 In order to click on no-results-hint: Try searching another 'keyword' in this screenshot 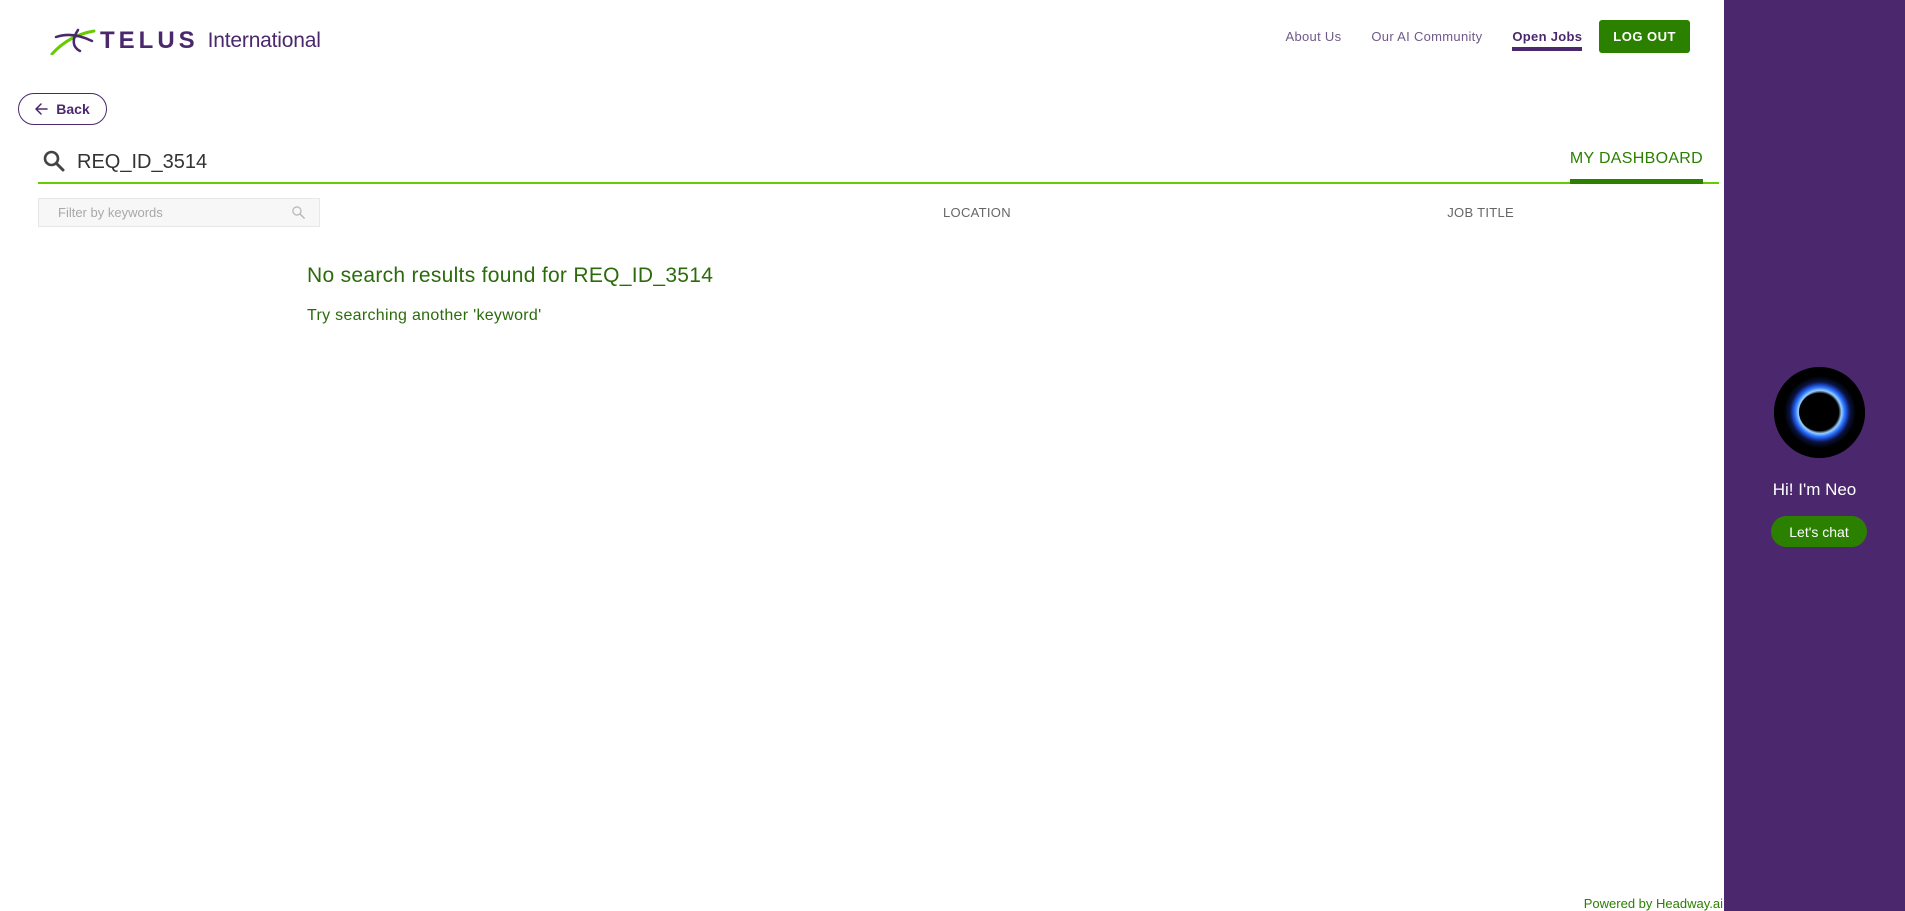, I will do `click(424, 315)`.